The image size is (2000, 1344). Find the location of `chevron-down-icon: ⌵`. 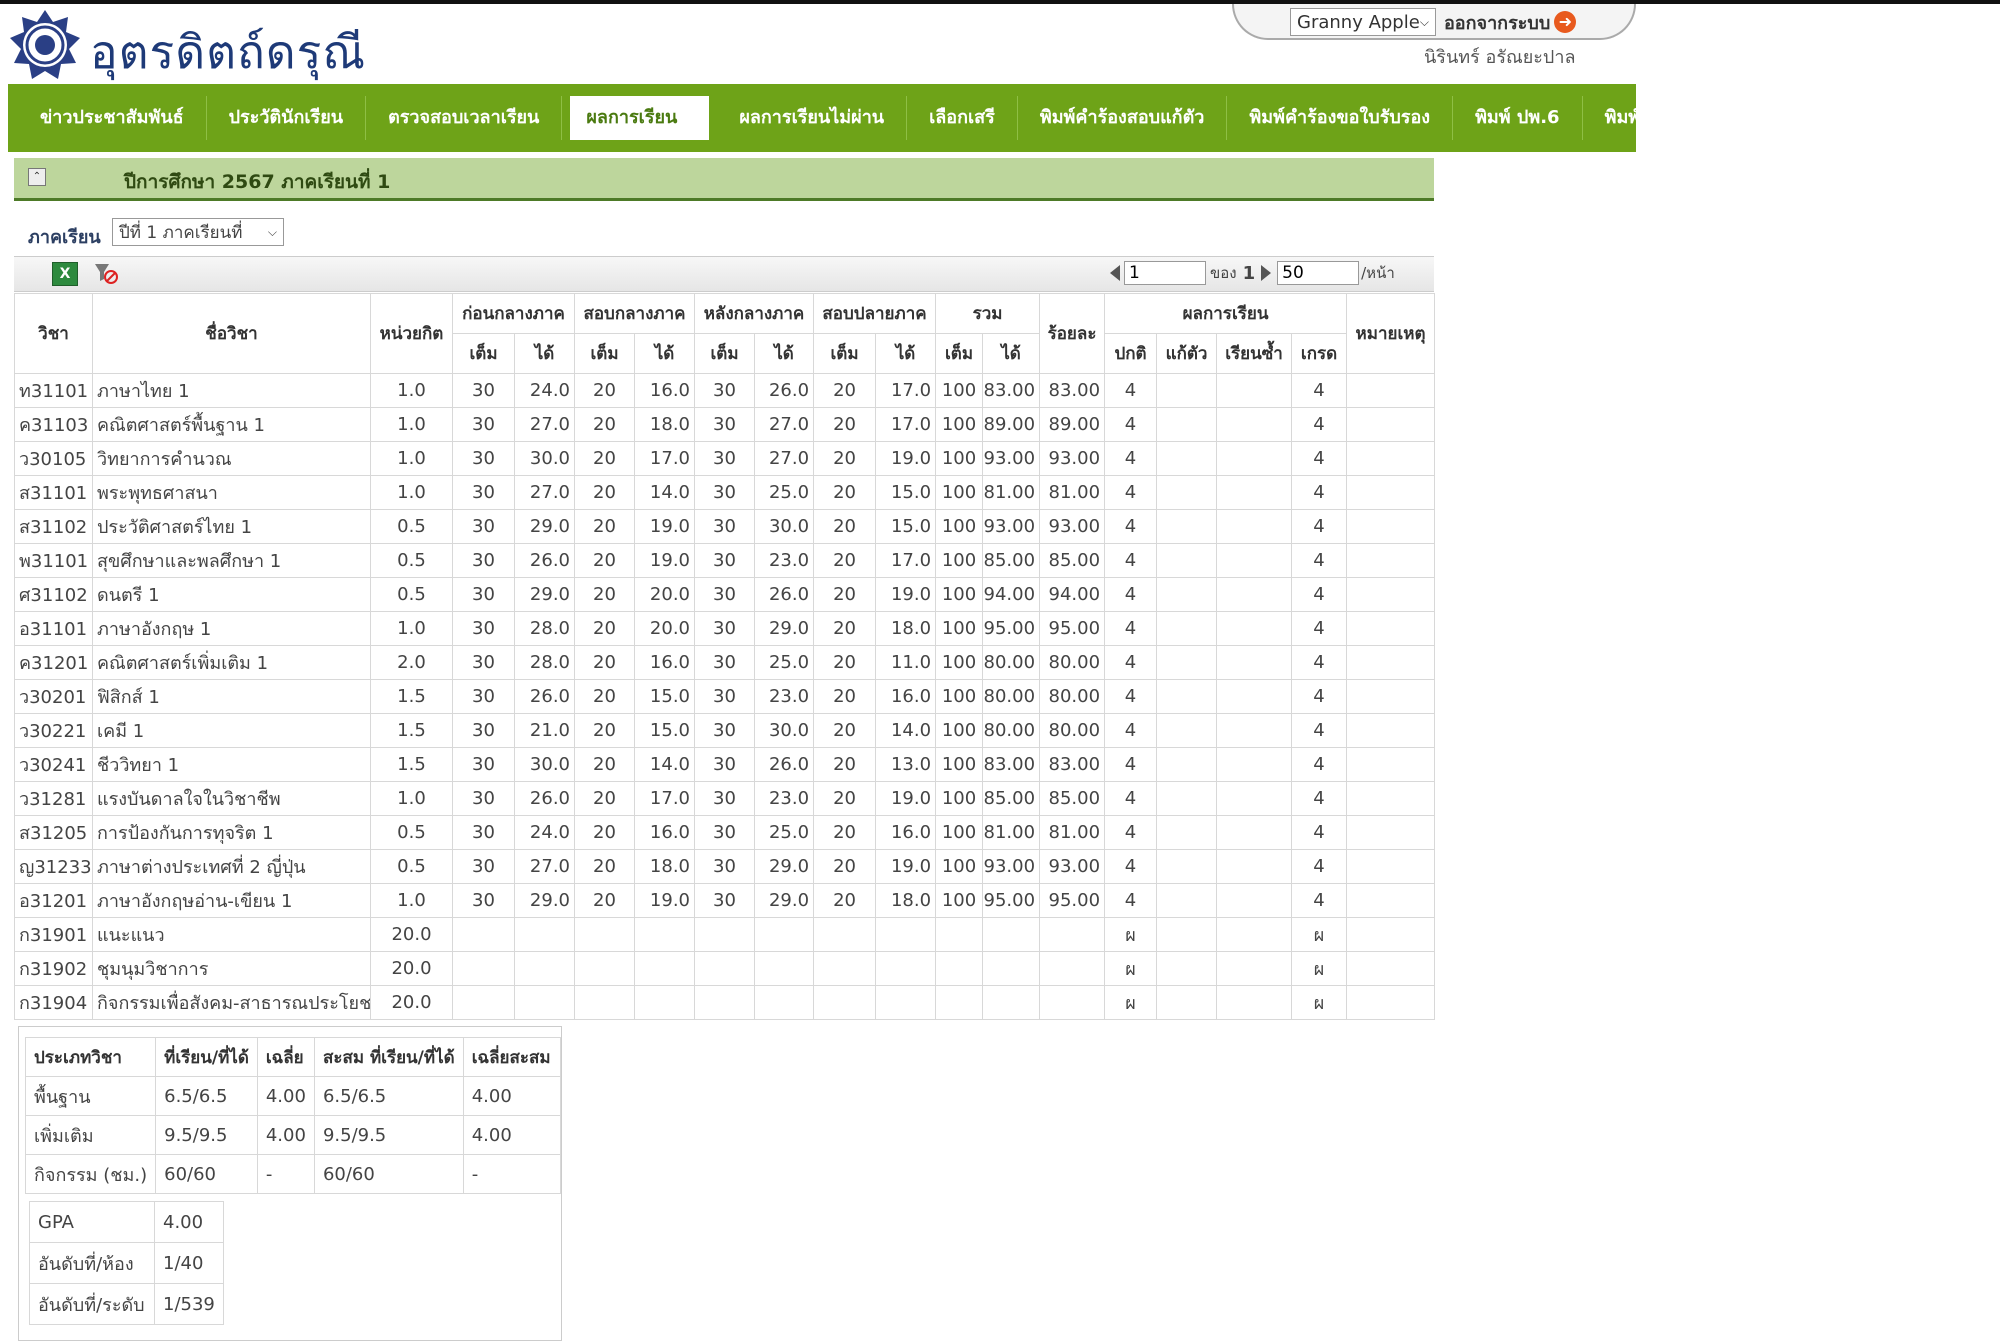

chevron-down-icon: ⌵ is located at coordinates (272, 231).